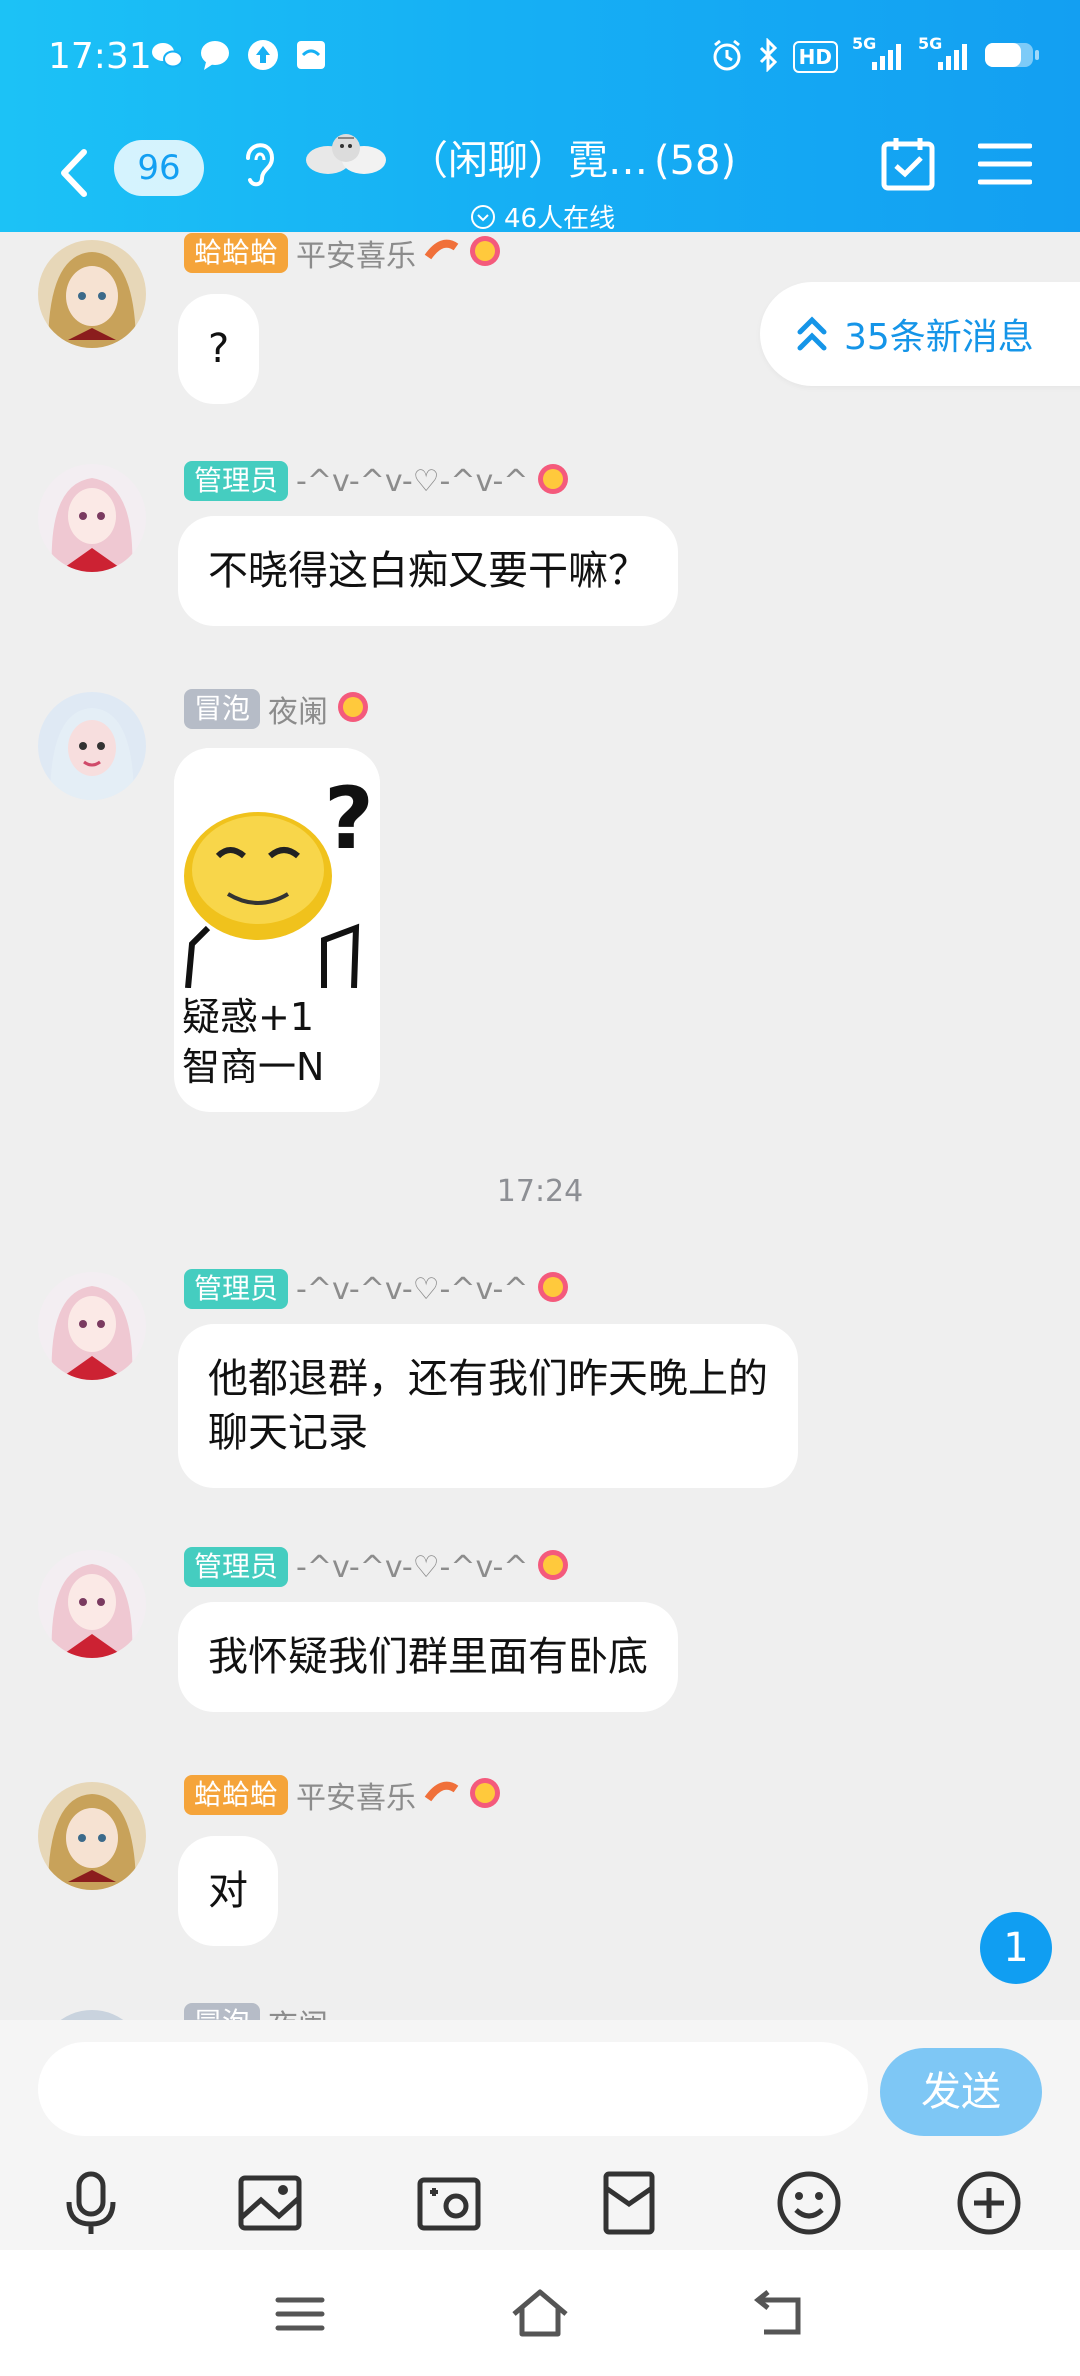 Image resolution: width=1080 pixels, height=2376 pixels. I want to click on send-button: 发送, so click(961, 2092).